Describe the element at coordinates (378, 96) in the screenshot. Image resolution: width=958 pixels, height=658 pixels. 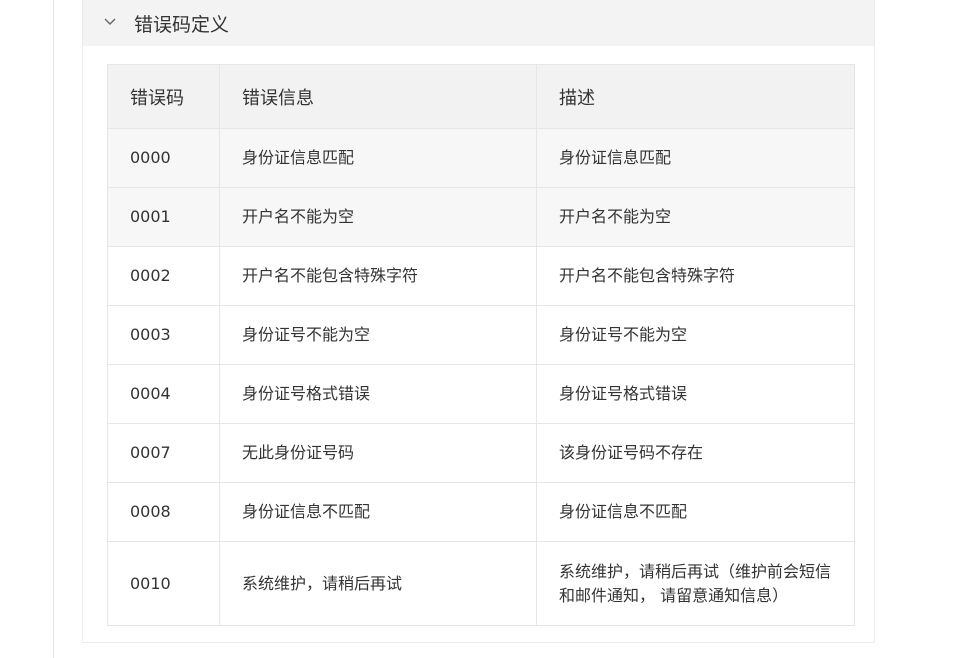
I see `column-header-message: 错误信息` at that location.